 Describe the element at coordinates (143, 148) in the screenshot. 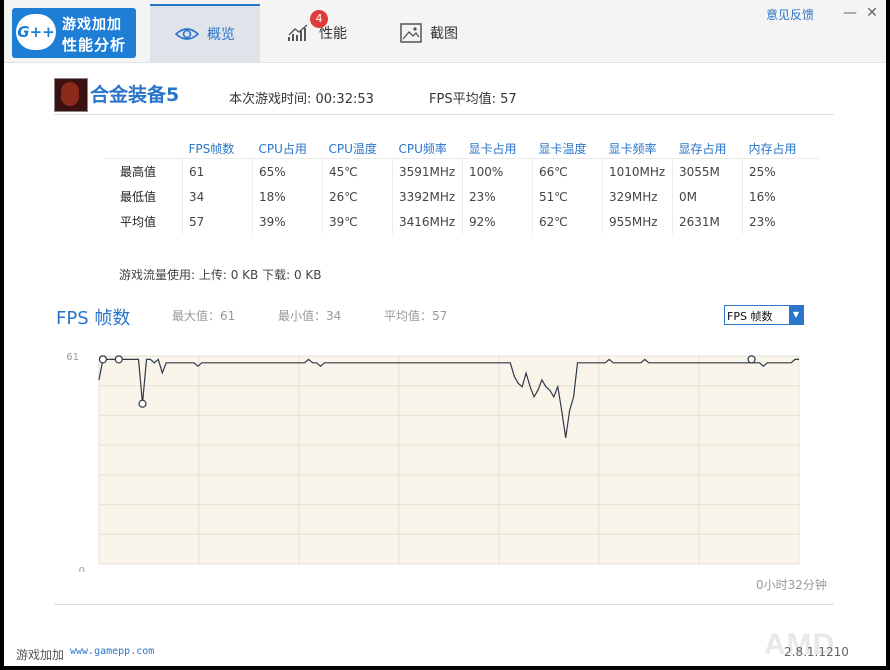

I see `header-blank` at that location.